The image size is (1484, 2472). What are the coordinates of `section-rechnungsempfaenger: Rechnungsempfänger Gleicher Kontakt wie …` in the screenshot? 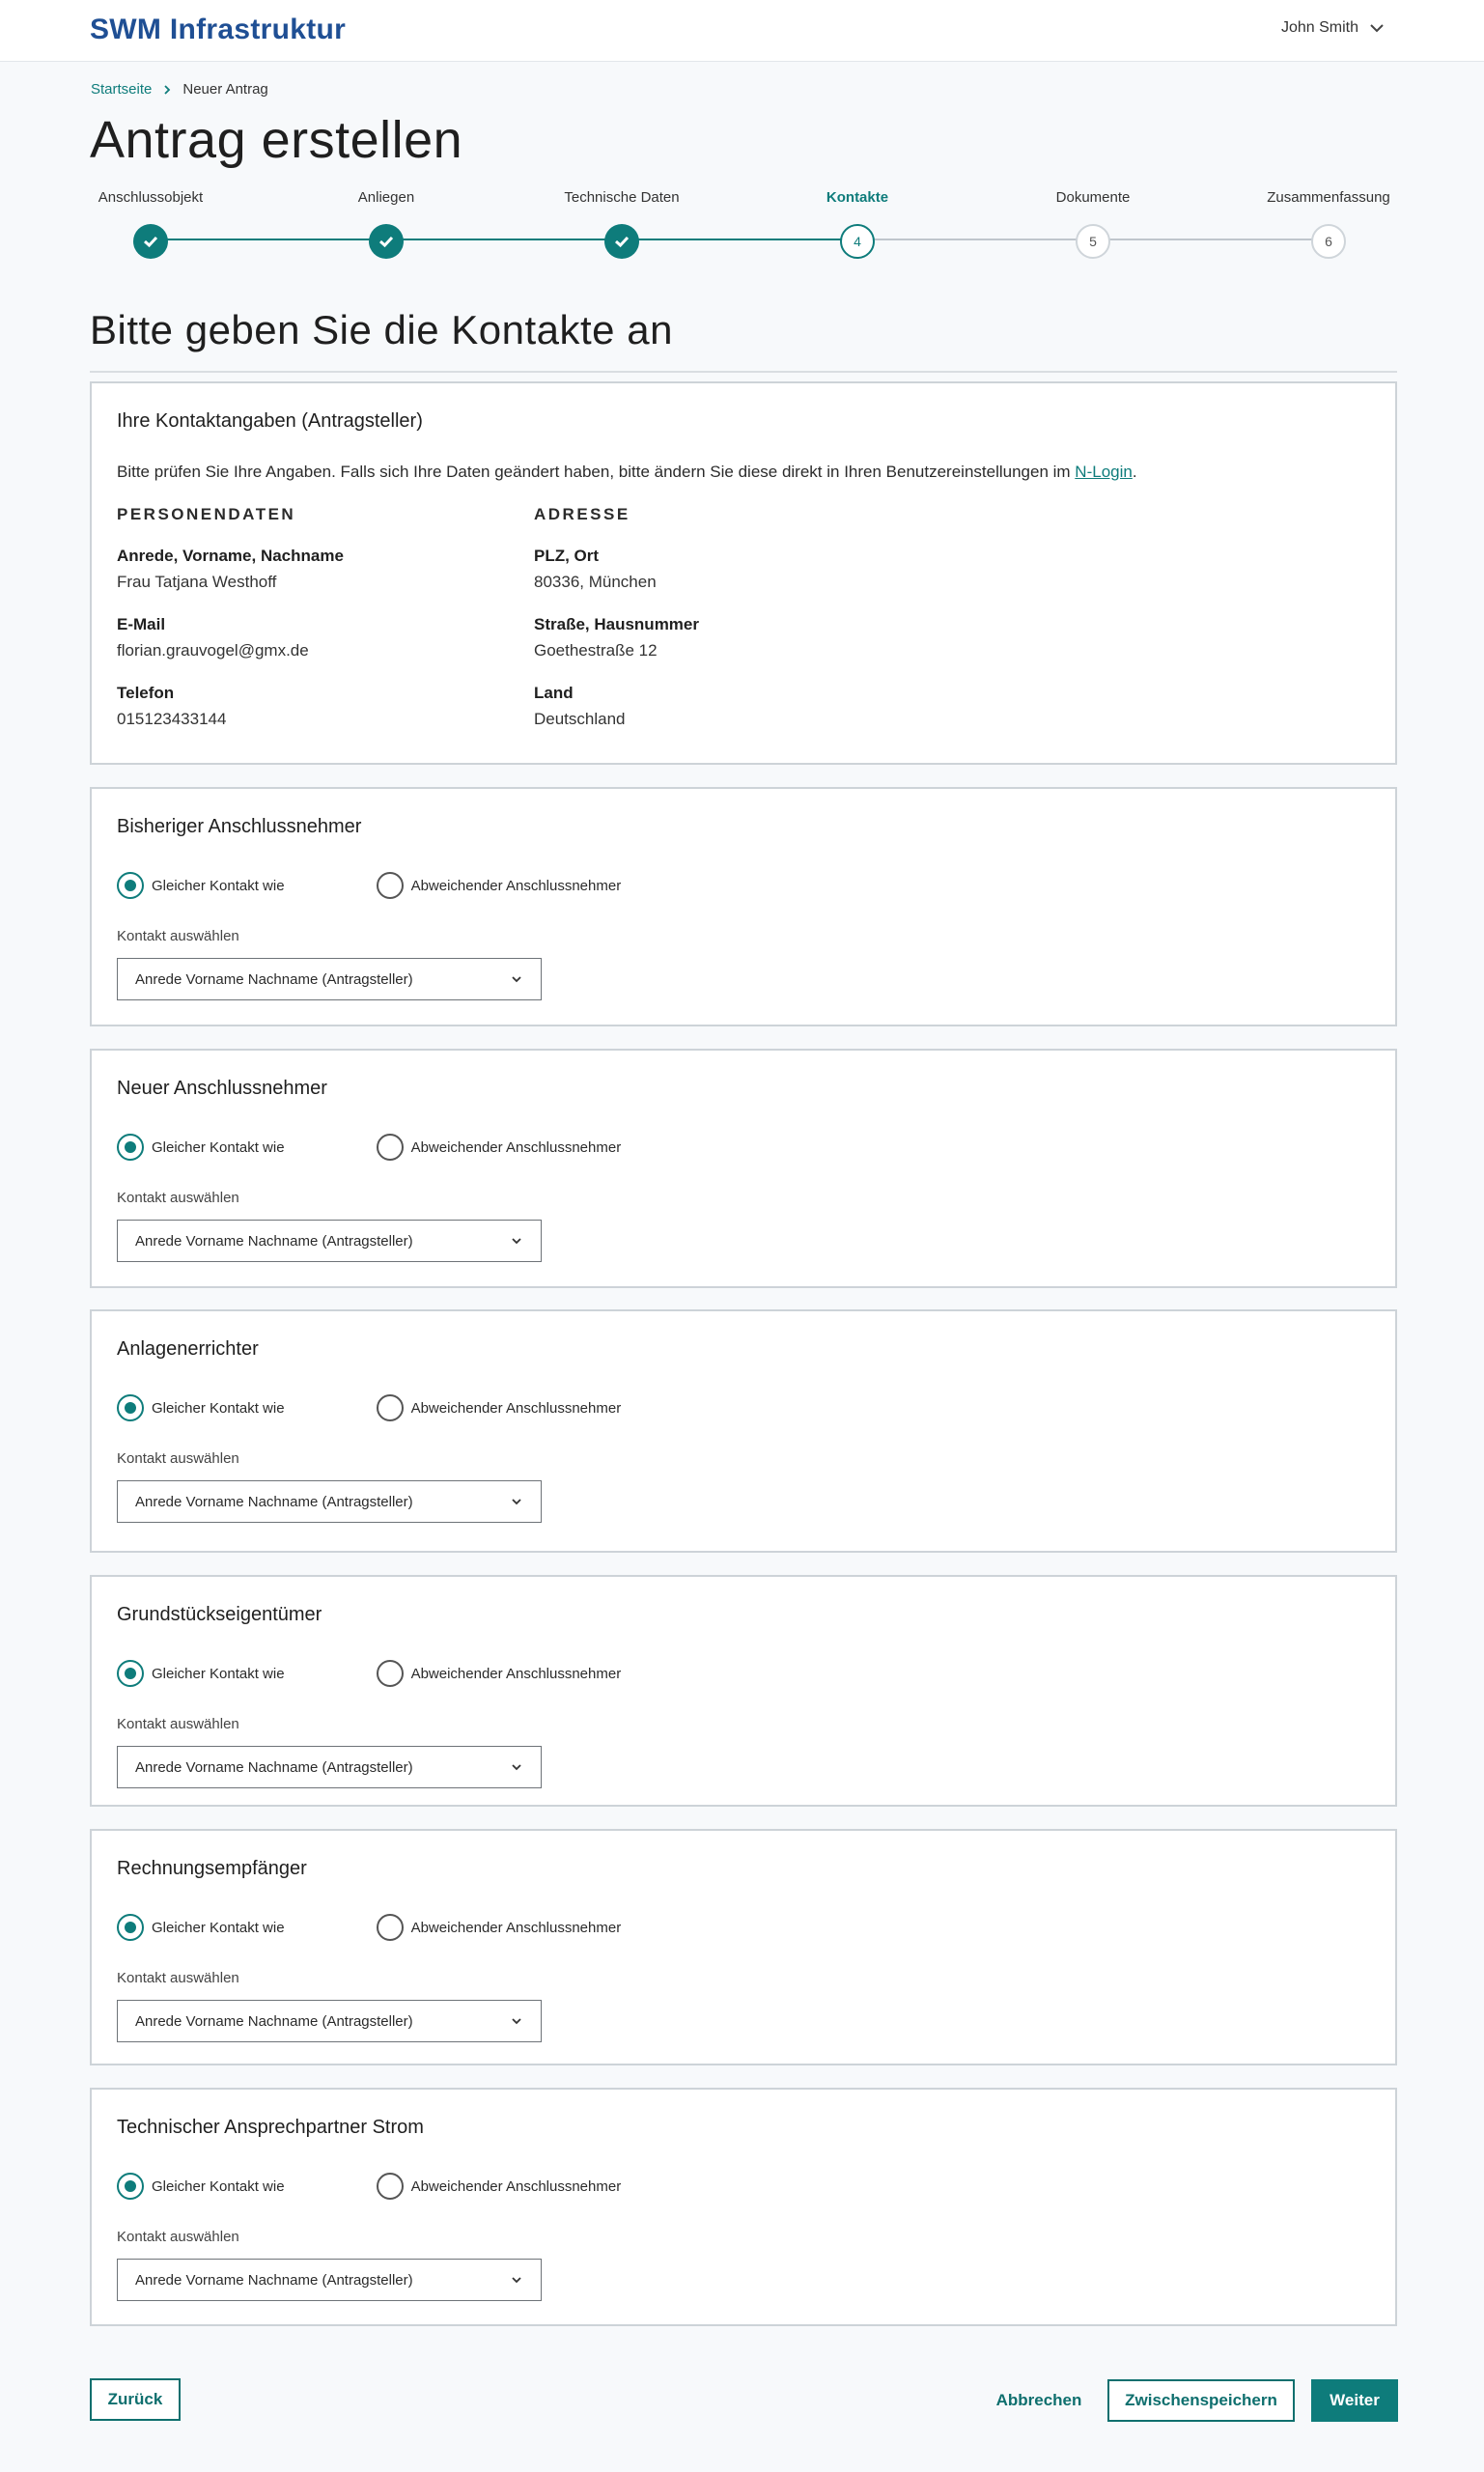 It's located at (743, 1947).